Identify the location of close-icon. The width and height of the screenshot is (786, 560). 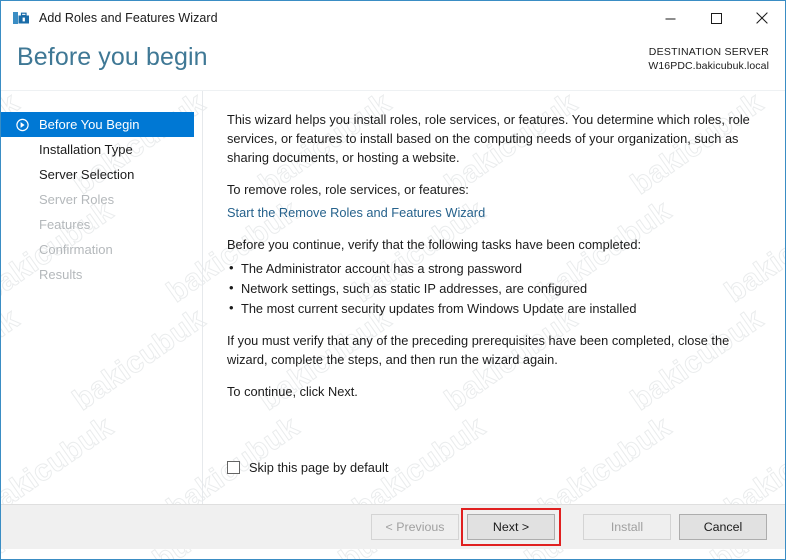
(762, 18).